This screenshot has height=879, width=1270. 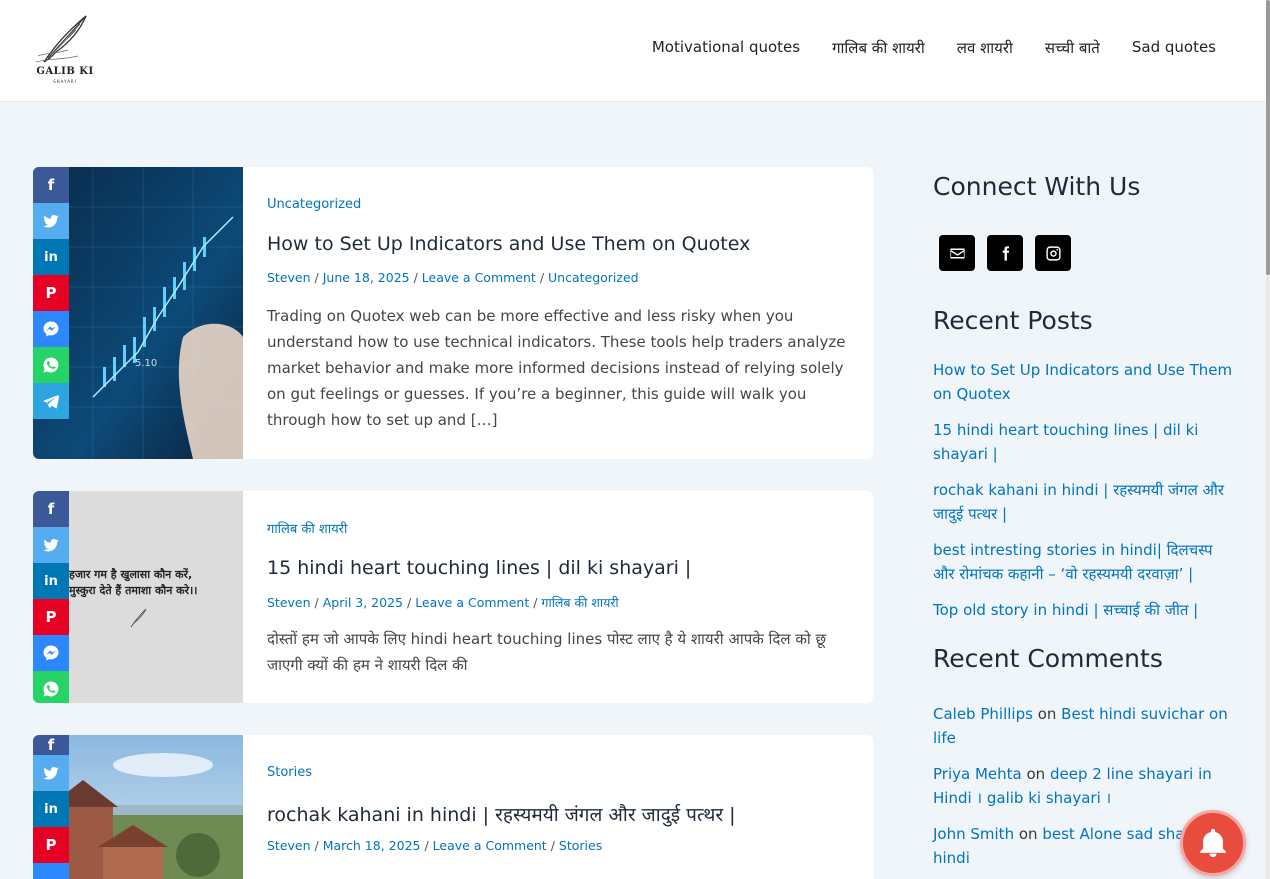 I want to click on comment-author-link: John Smith, so click(x=973, y=834).